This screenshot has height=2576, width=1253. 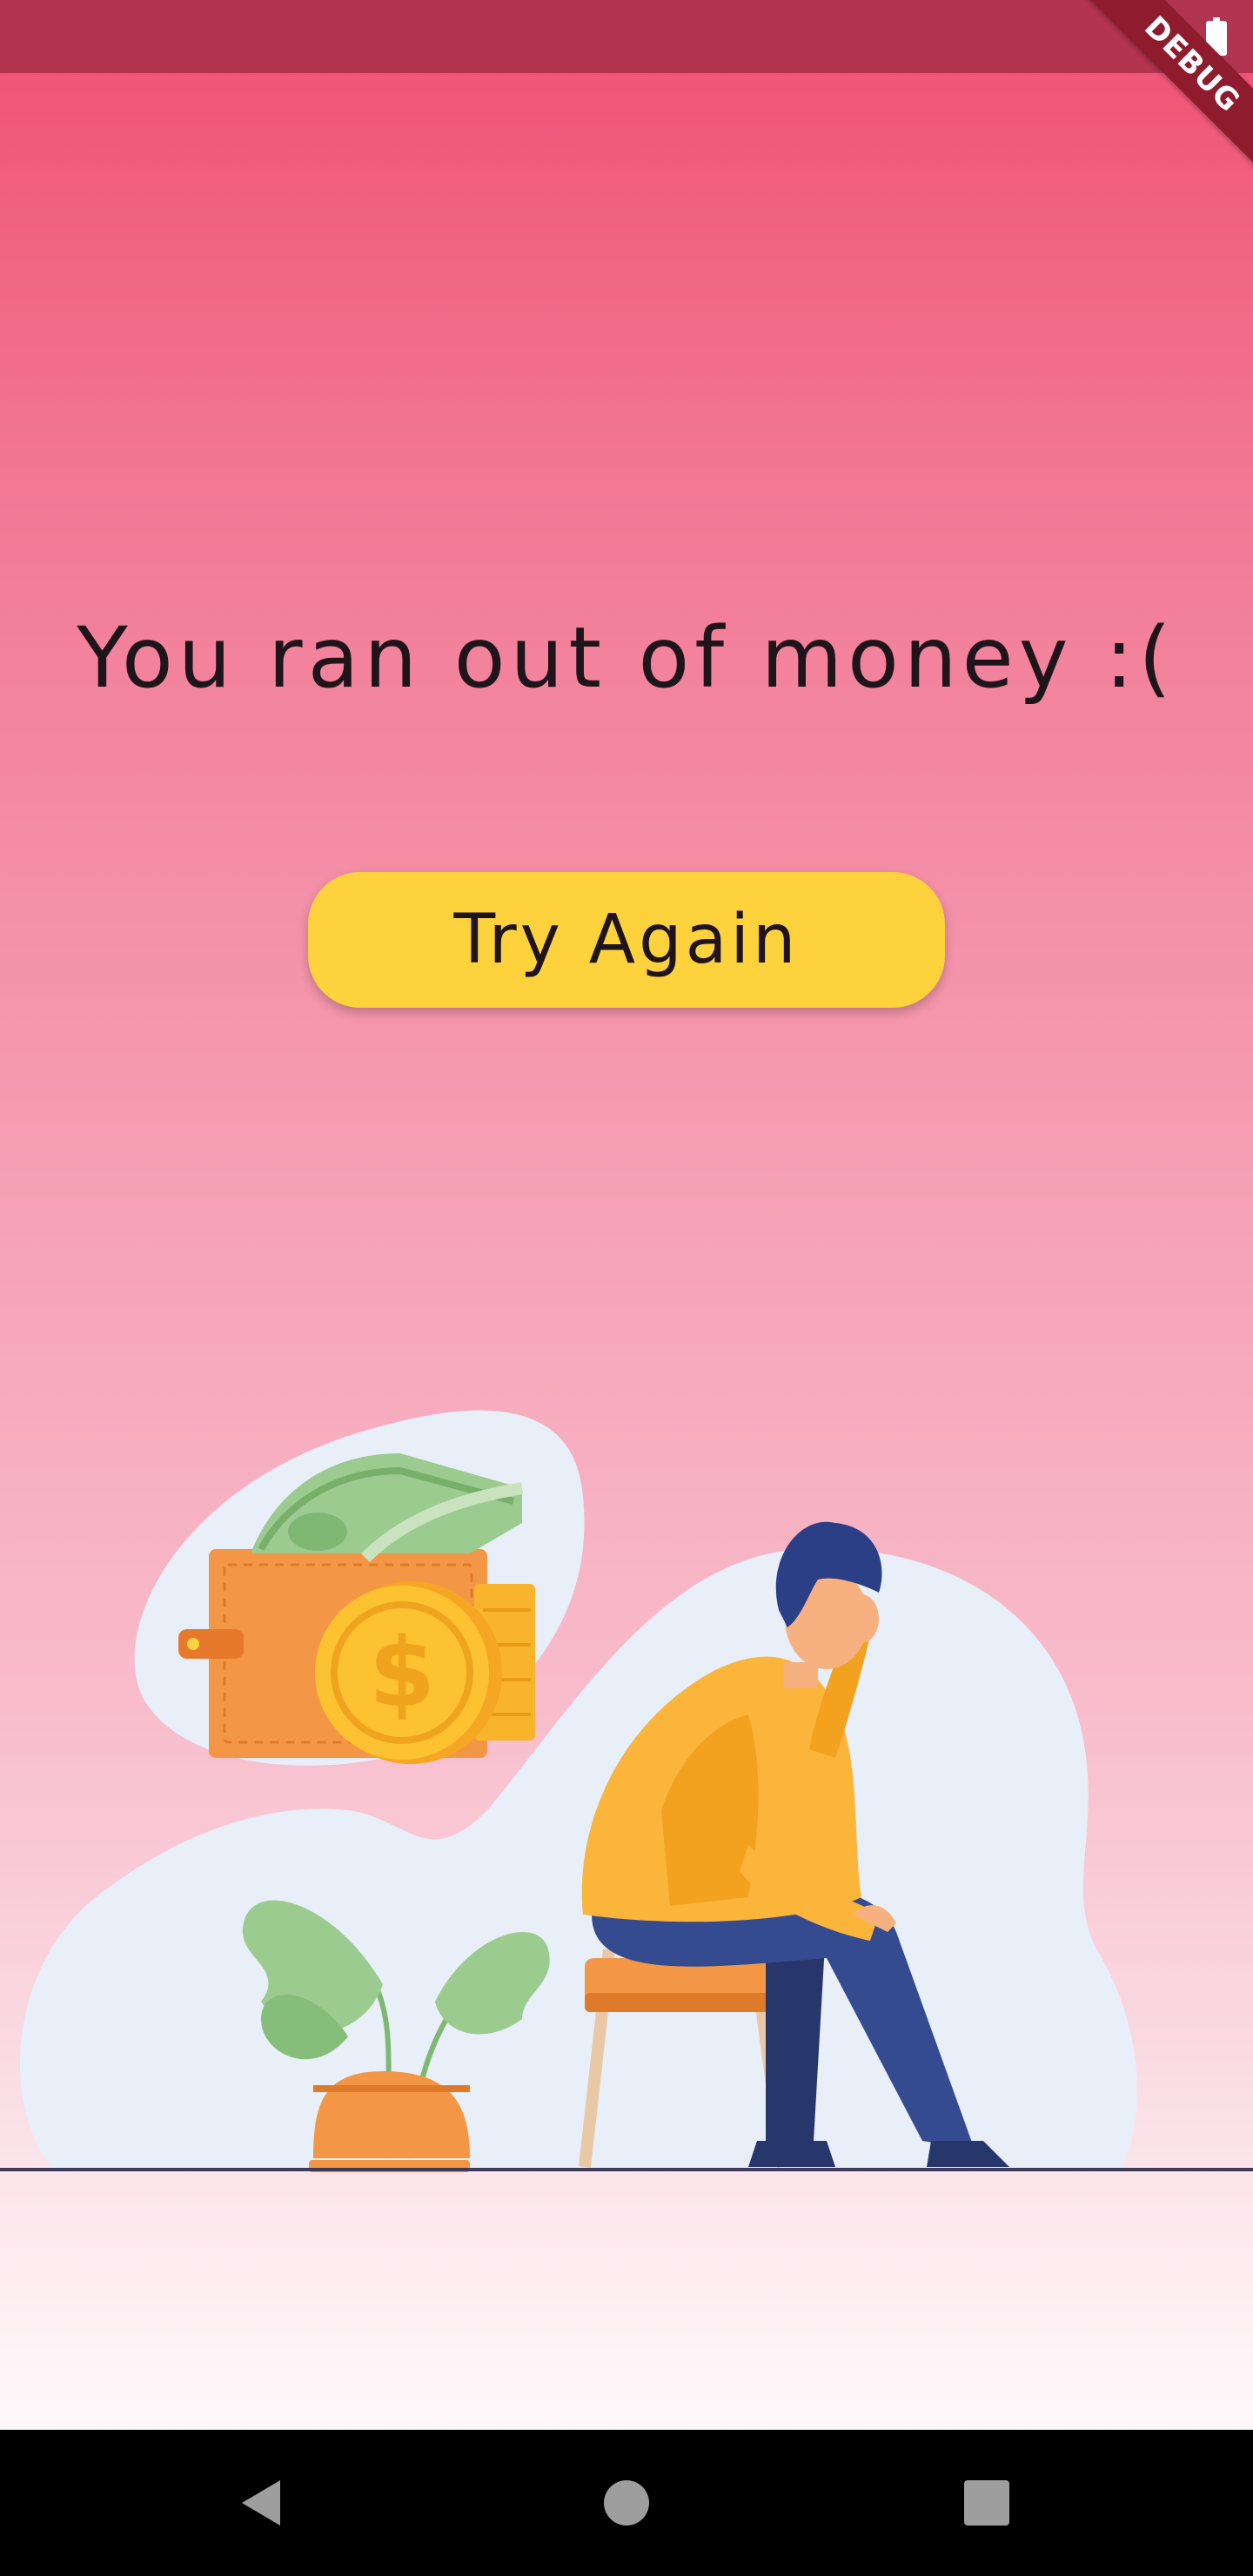 I want to click on recents-button, so click(x=987, y=2503).